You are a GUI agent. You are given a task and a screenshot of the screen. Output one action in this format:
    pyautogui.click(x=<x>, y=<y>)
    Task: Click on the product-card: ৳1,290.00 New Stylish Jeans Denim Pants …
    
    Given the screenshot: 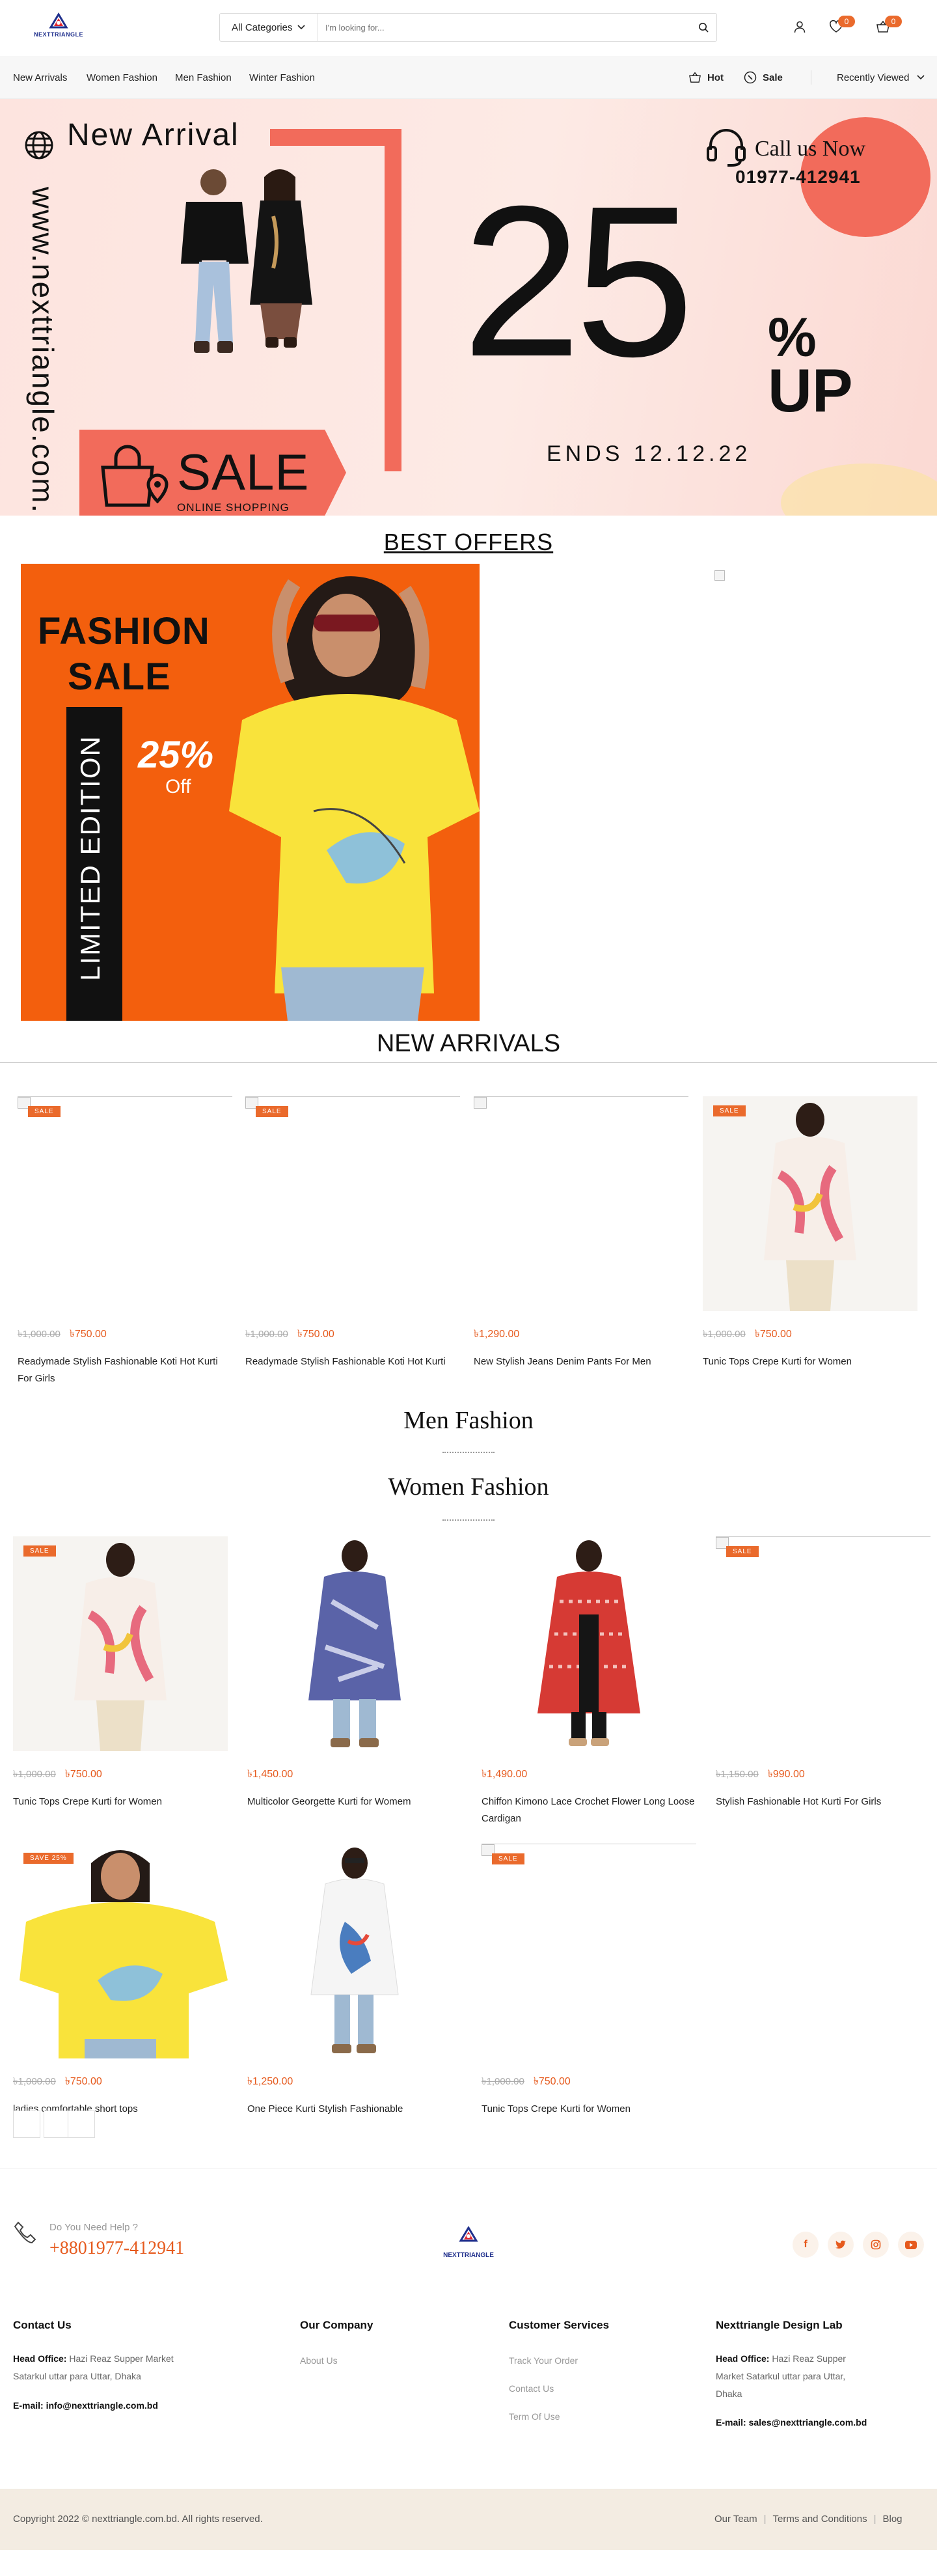 What is the action you would take?
    pyautogui.click(x=581, y=1233)
    